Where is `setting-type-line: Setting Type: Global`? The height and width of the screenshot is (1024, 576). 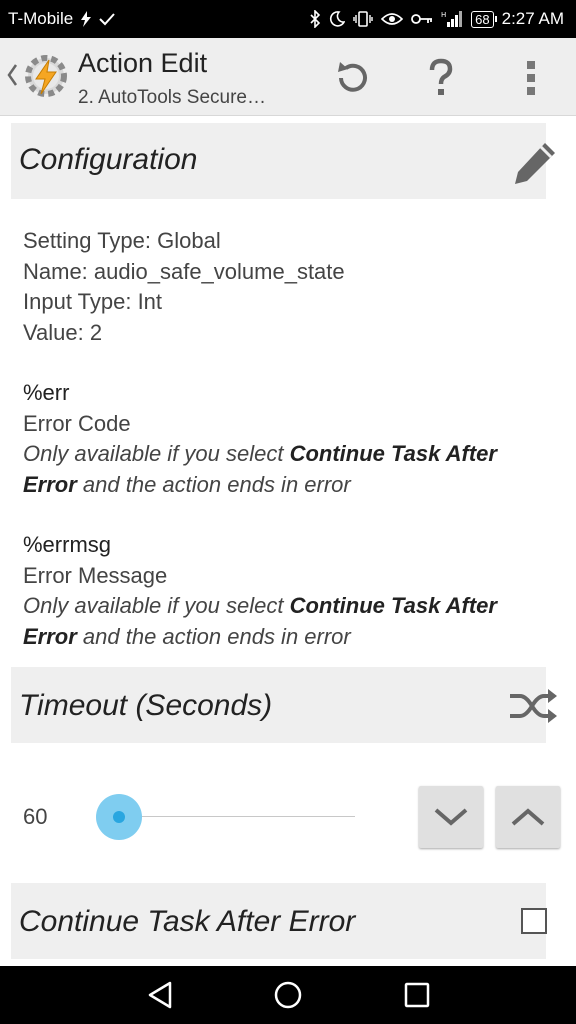 setting-type-line: Setting Type: Global is located at coordinates (122, 240).